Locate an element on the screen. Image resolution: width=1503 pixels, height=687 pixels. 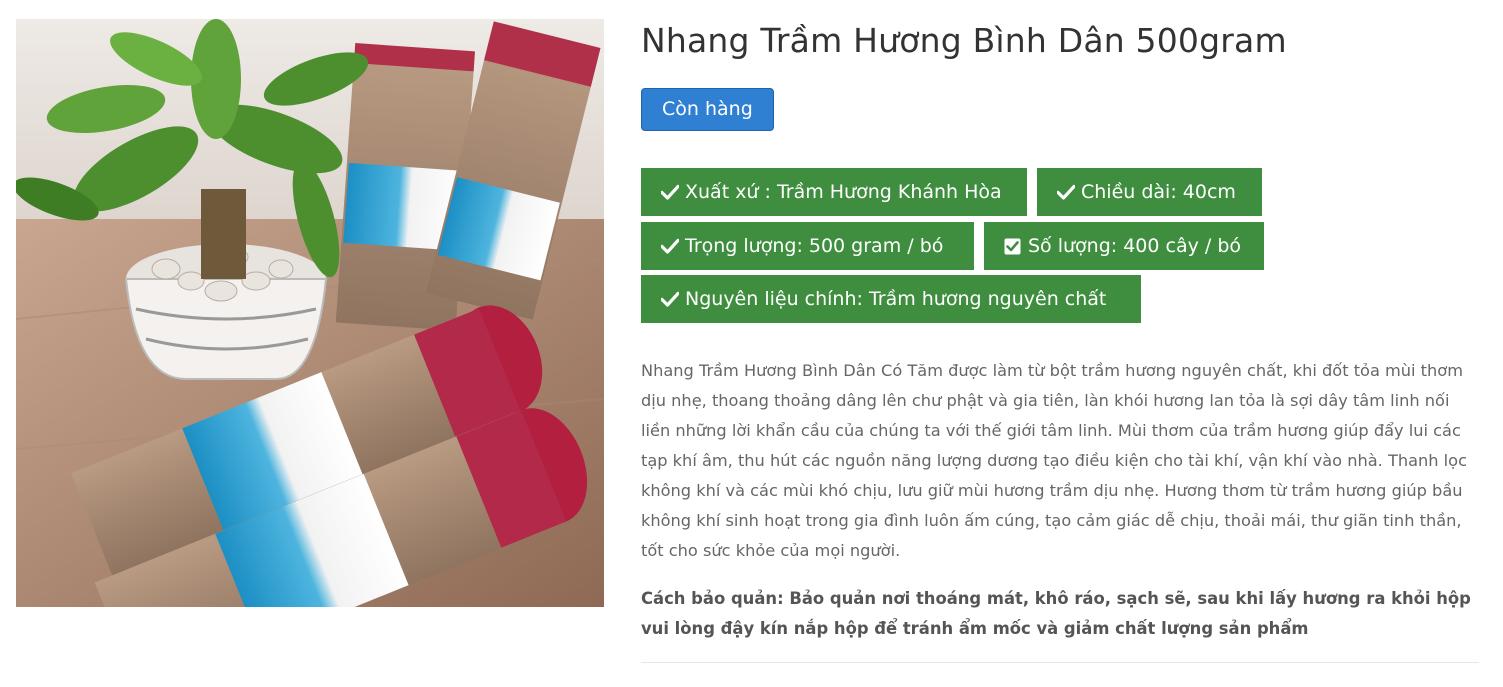
checkbox-checked-icon is located at coordinates (1015, 246).